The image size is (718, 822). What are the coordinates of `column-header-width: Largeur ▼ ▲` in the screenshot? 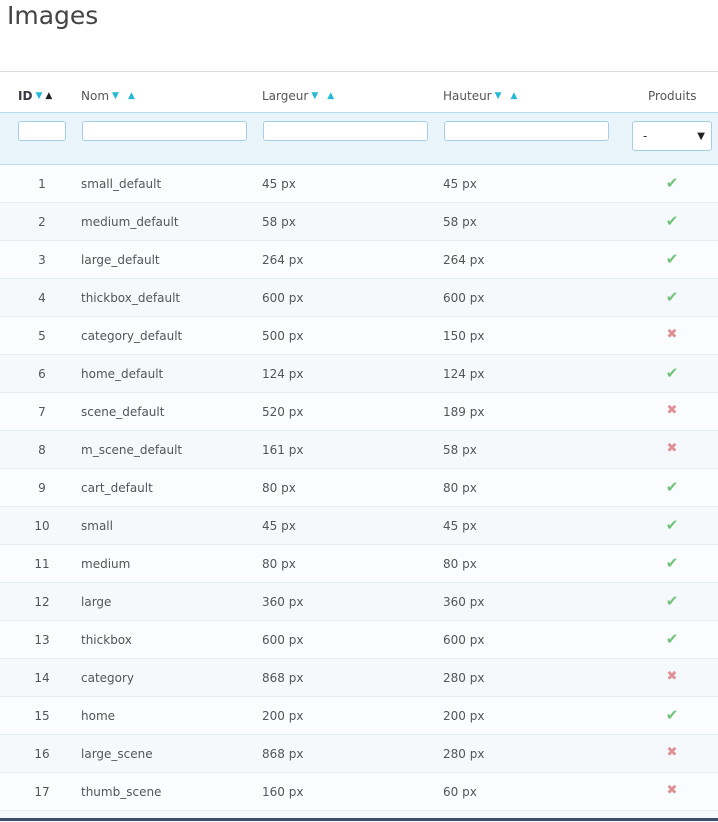 It's located at (298, 96).